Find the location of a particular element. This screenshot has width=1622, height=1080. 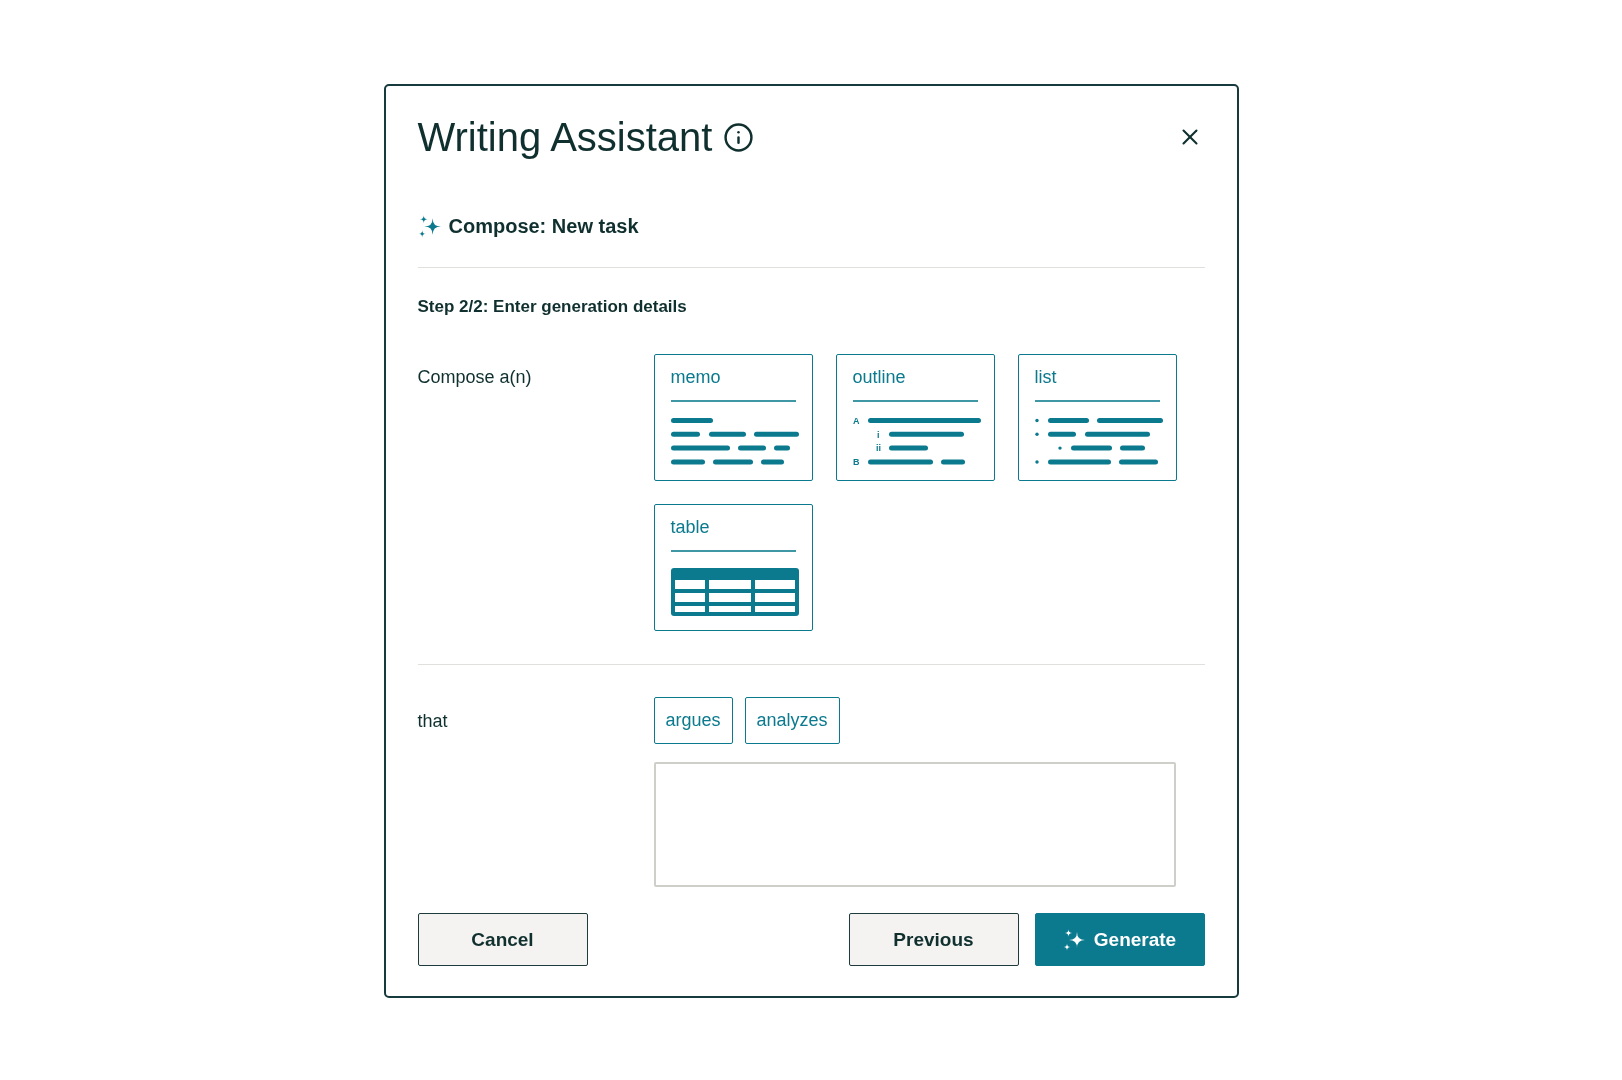

field-label: that is located at coordinates (432, 721).